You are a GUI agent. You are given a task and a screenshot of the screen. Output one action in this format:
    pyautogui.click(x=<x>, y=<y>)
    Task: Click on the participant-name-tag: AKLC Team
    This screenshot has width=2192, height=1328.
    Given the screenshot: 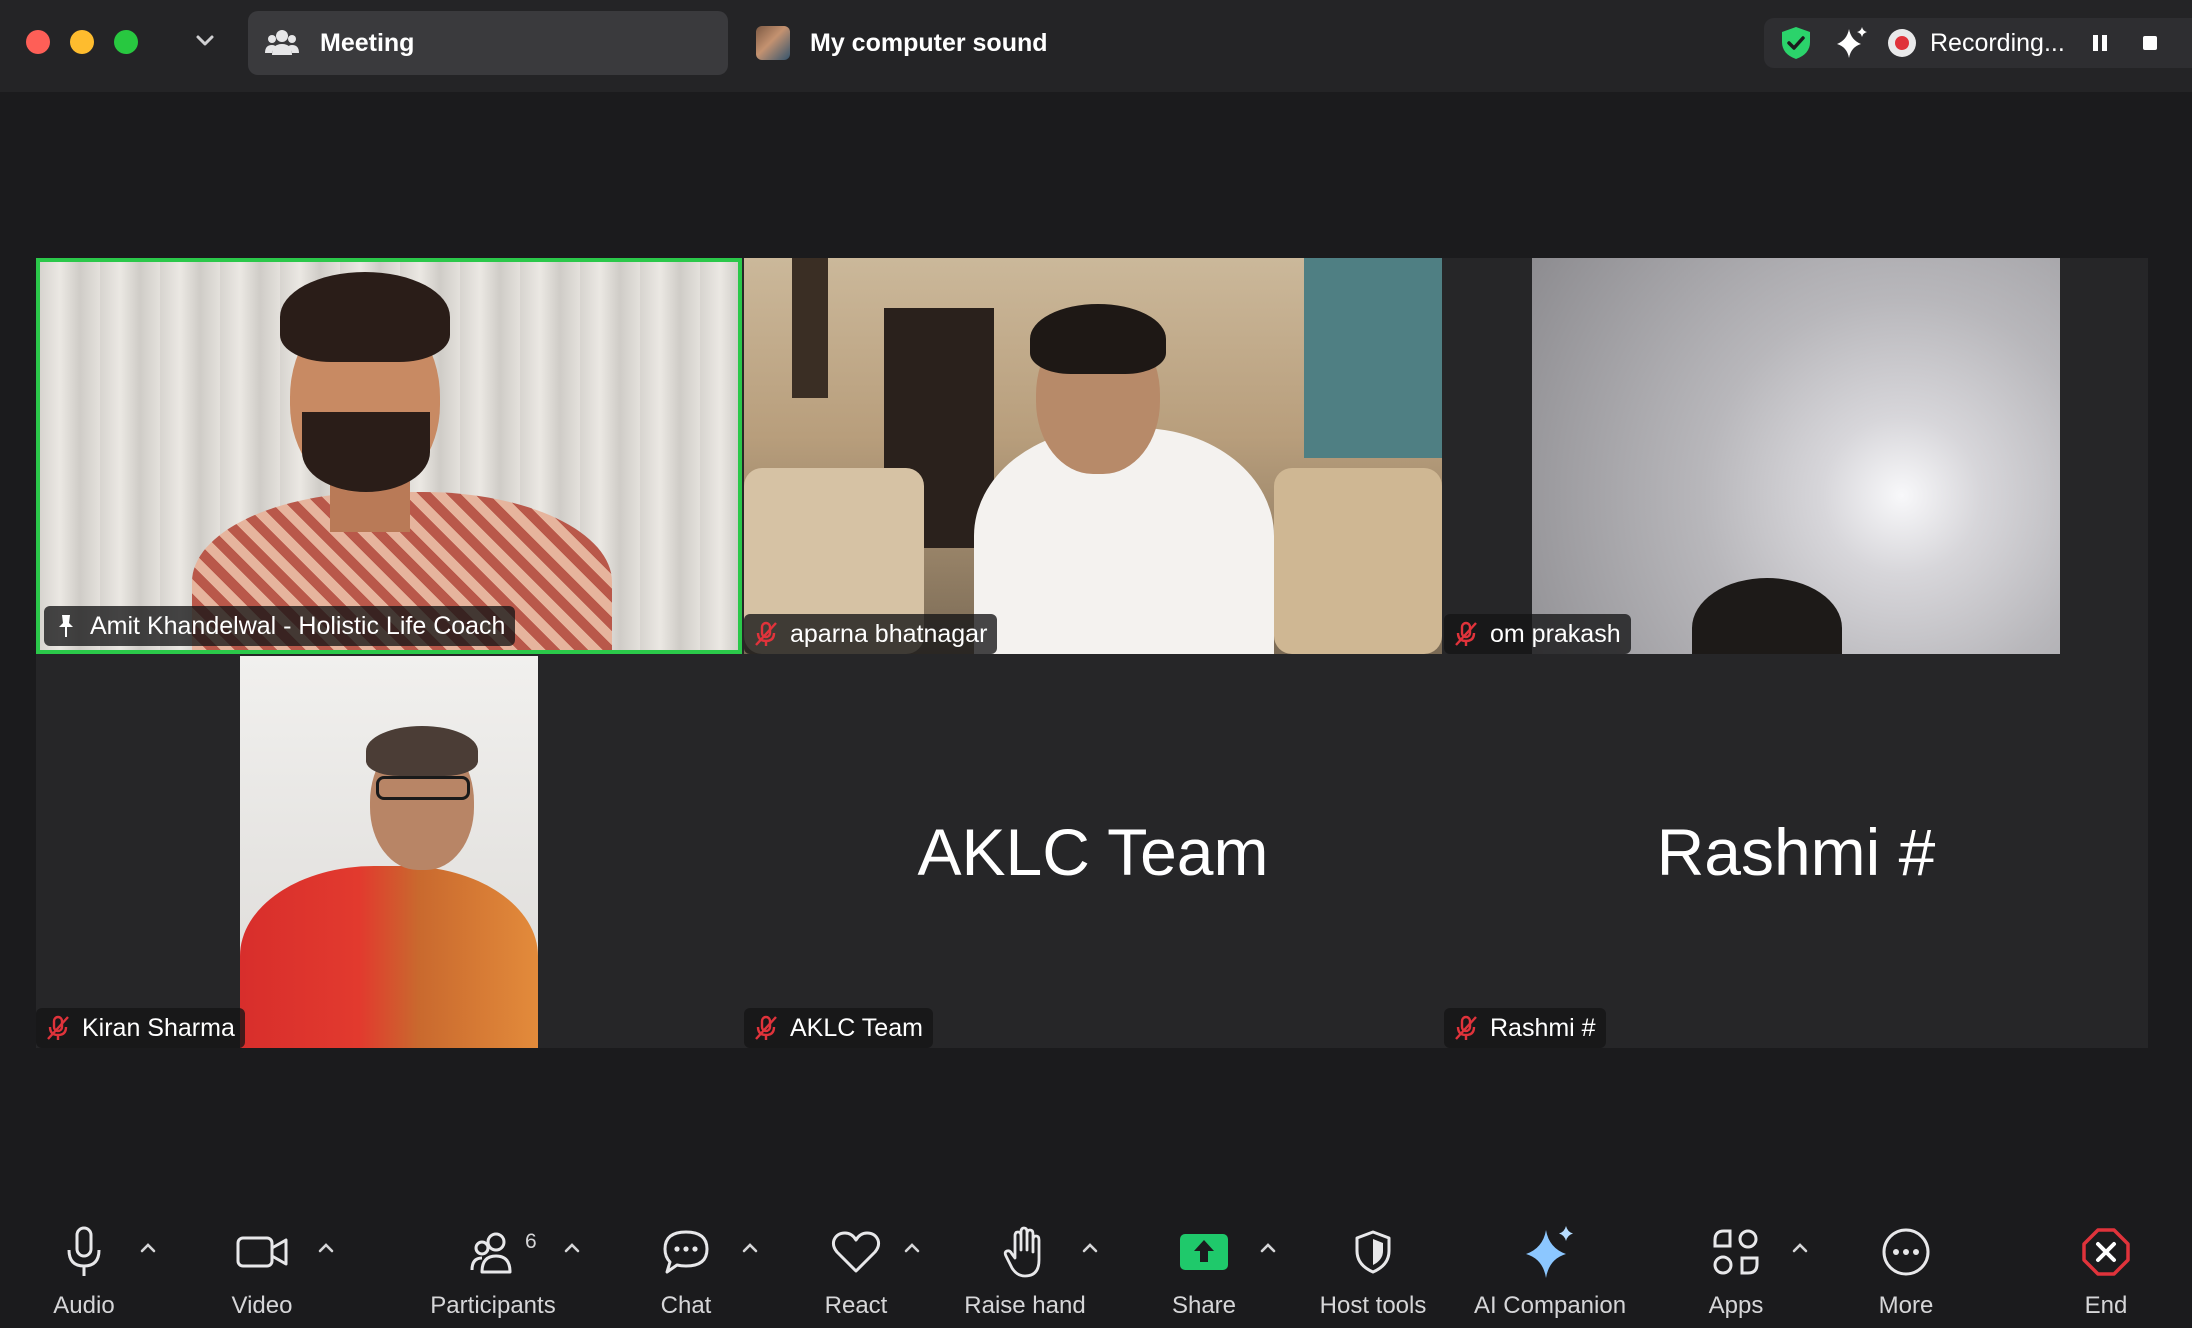 What is the action you would take?
    pyautogui.click(x=838, y=1028)
    